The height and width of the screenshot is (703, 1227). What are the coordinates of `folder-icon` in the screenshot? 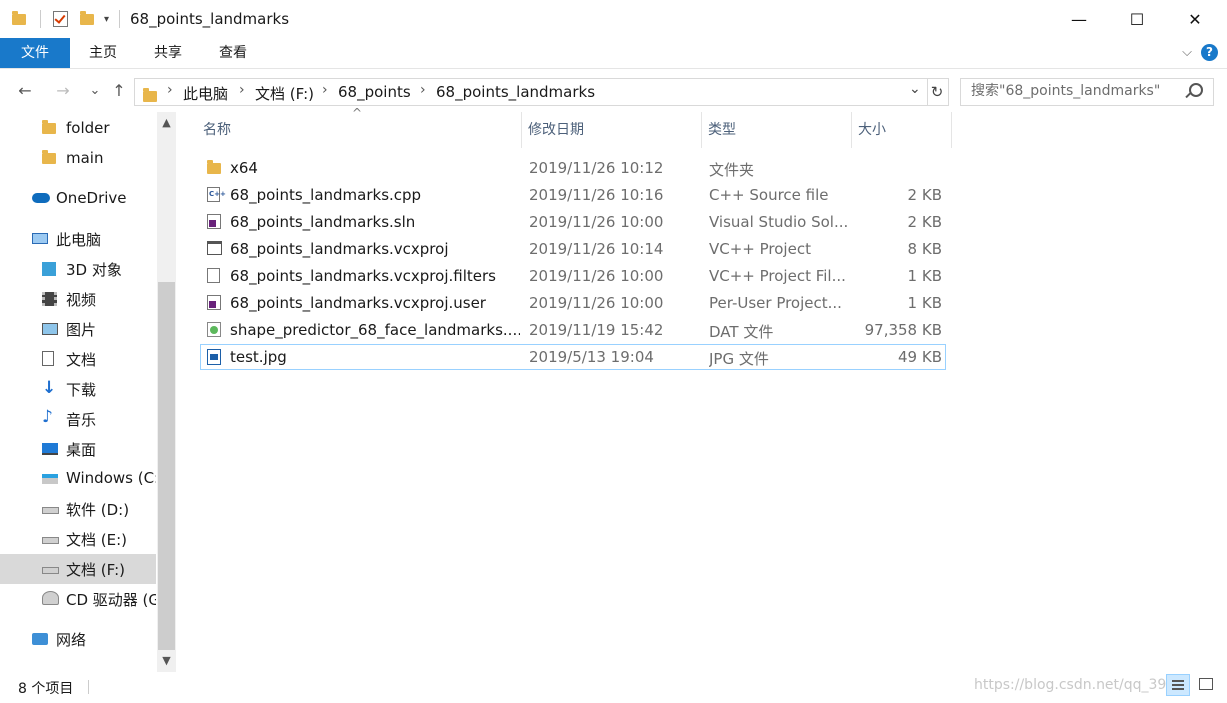 It's located at (150, 95).